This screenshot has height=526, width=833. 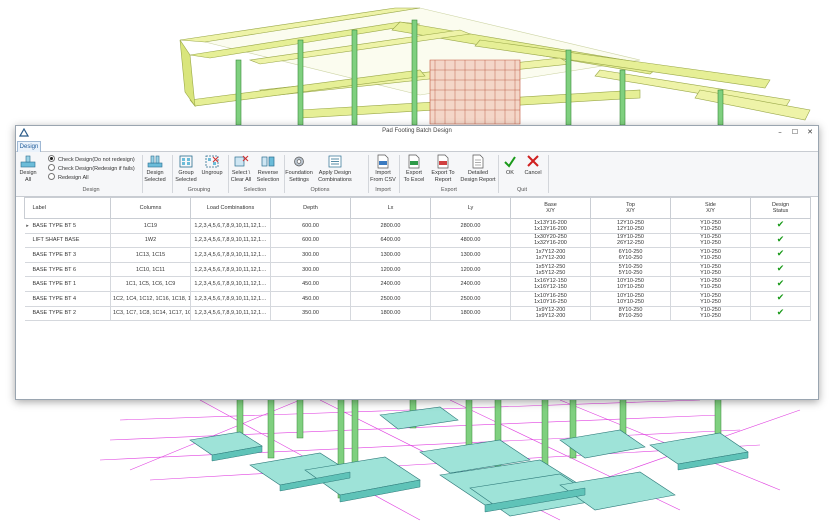 I want to click on cell-base-bars: 1x9Y12-200 1x9Y12-200, so click(x=550, y=313).